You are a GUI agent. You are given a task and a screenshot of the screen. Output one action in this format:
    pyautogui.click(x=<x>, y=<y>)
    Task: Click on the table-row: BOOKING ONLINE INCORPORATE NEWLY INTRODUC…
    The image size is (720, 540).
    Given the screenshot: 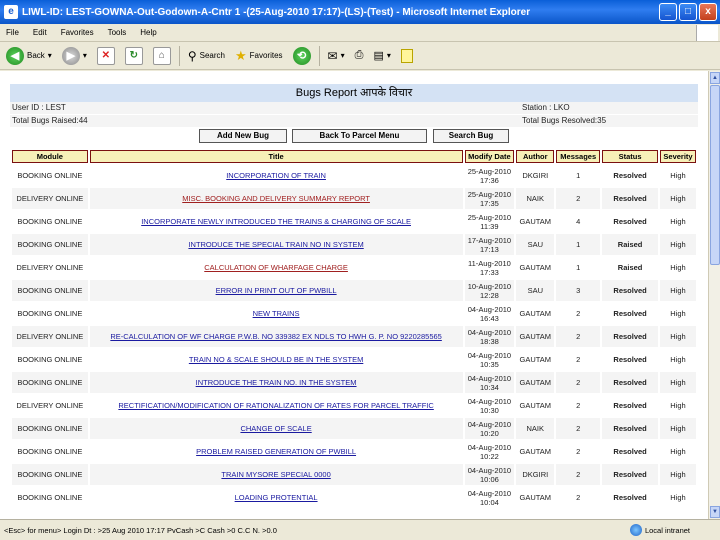 What is the action you would take?
    pyautogui.click(x=354, y=221)
    